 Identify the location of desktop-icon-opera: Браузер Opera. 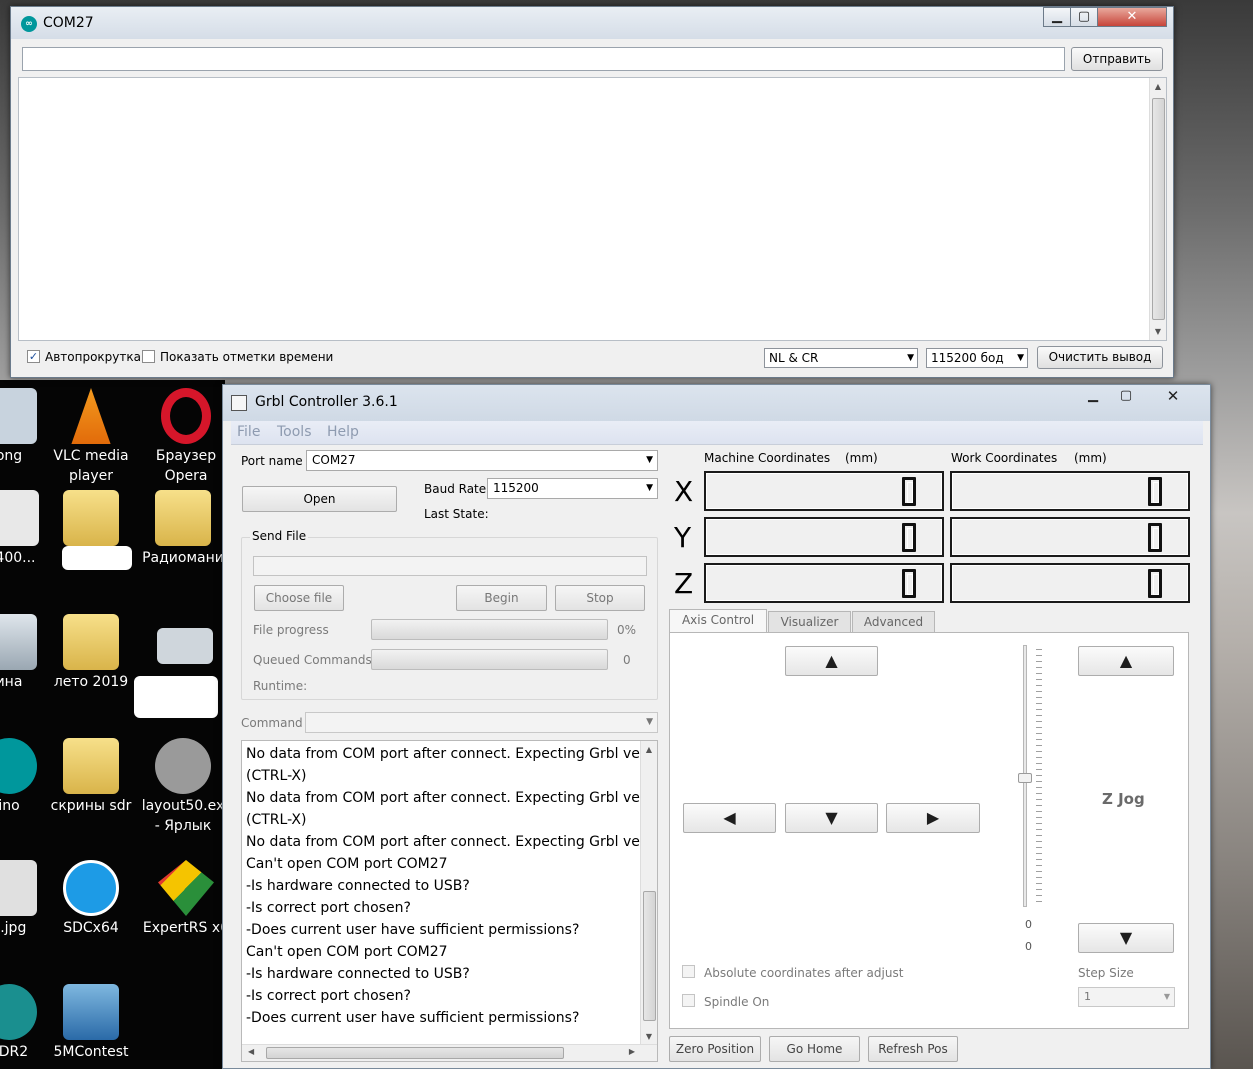
(186, 437).